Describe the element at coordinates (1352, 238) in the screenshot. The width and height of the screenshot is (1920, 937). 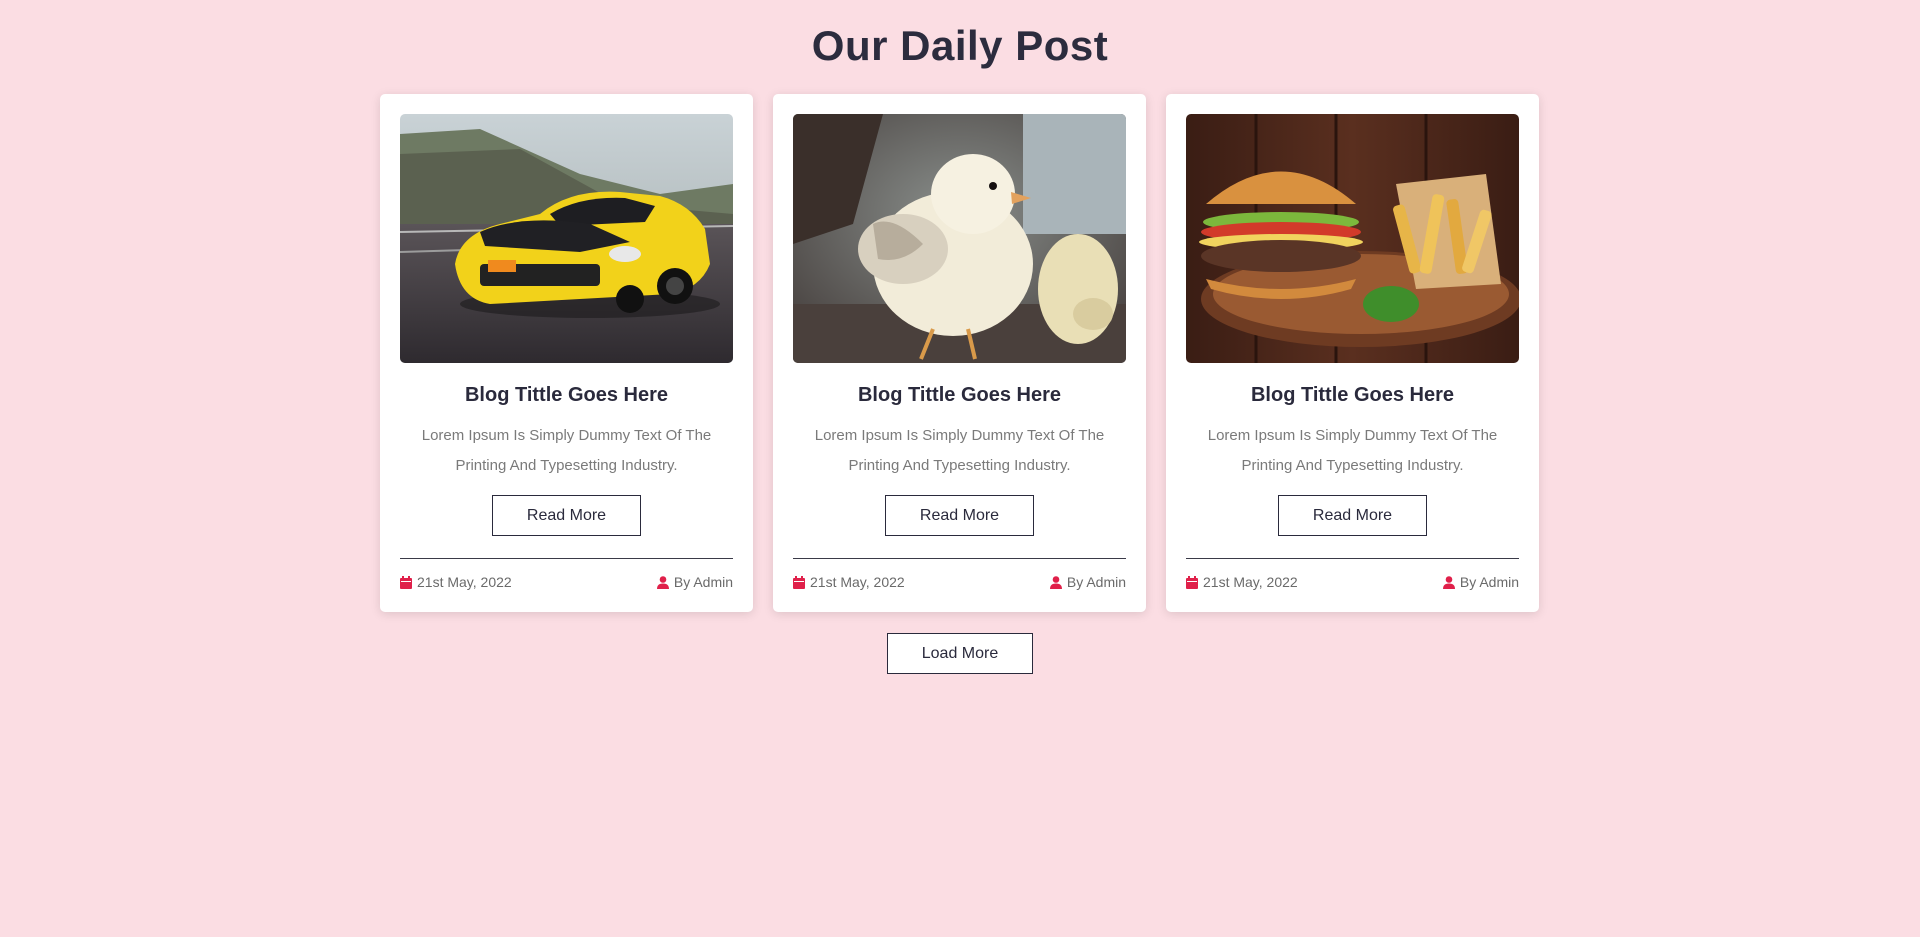
I see `post-image-burger` at that location.